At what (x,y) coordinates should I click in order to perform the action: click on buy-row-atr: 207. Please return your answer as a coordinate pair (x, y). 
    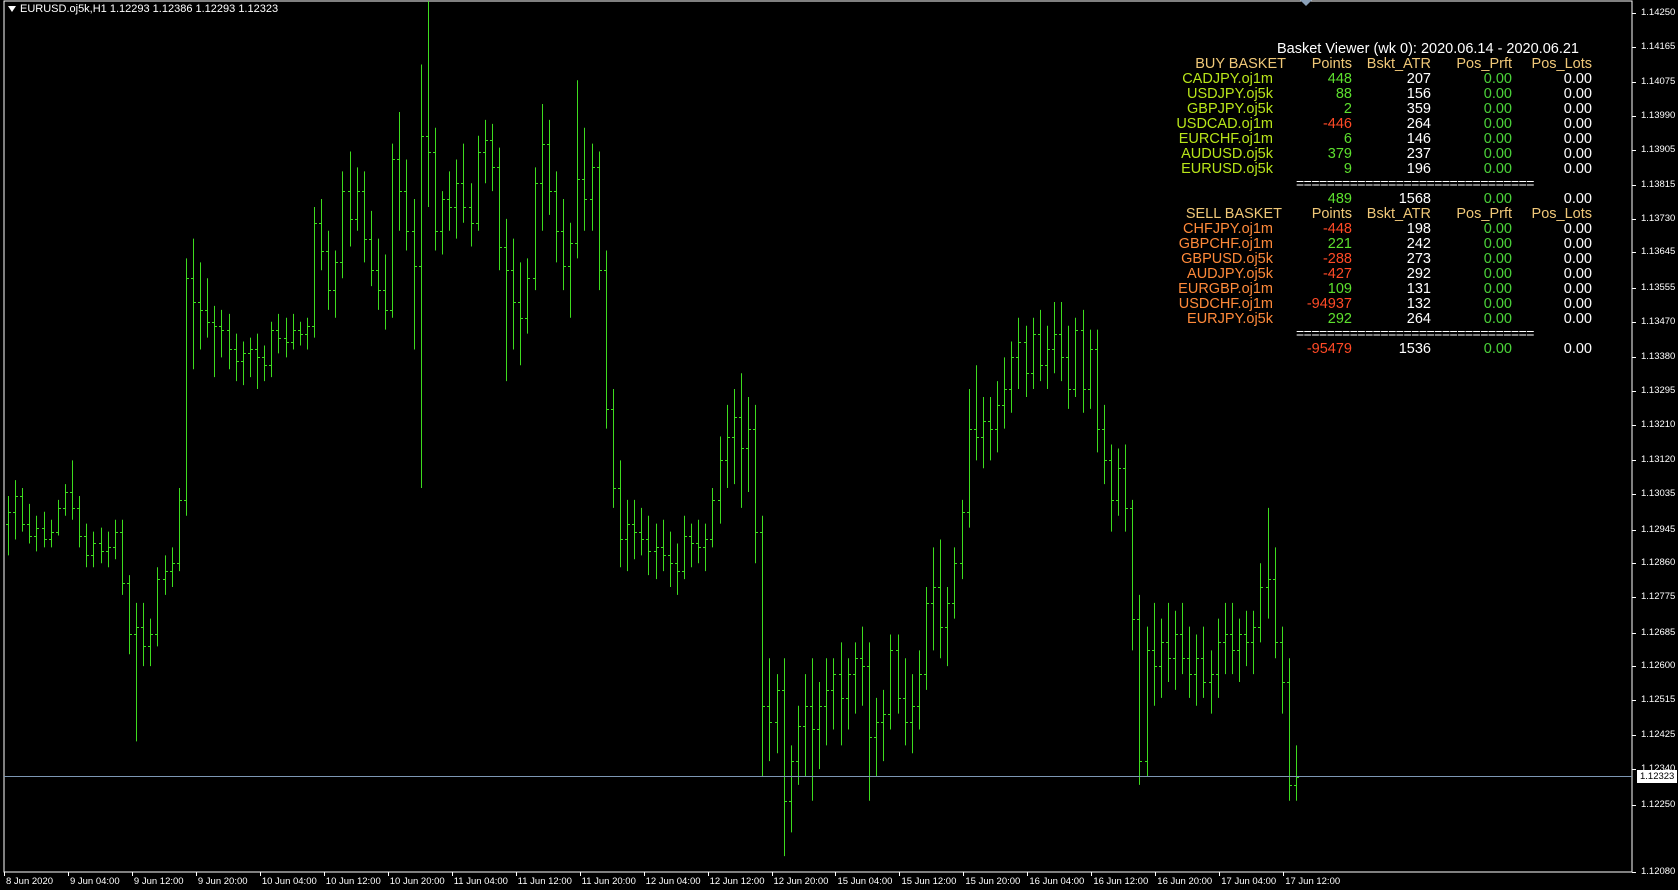
    Looking at the image, I should click on (1418, 79).